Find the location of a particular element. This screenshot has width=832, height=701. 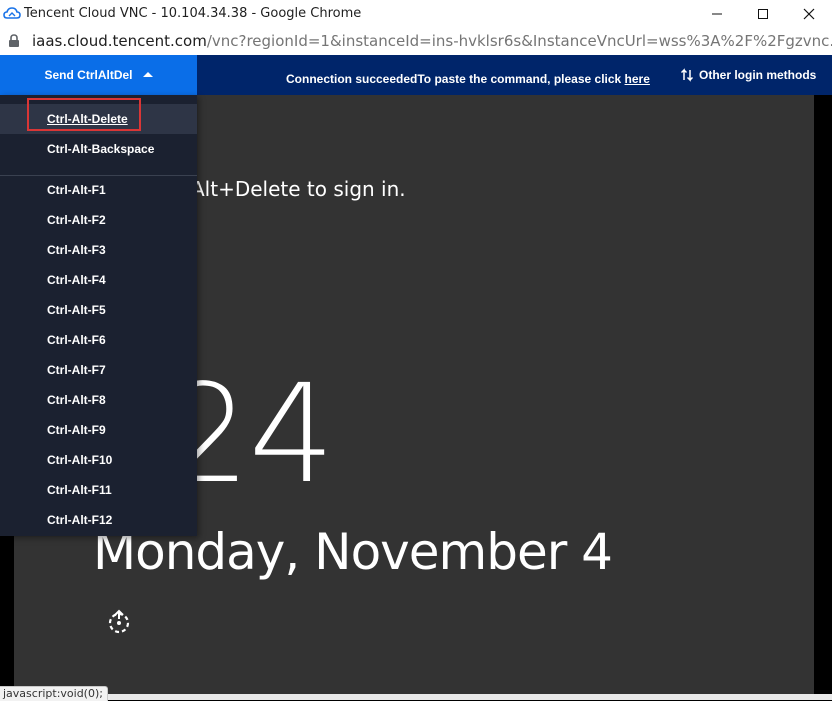

minimize-icon is located at coordinates (717, 14).